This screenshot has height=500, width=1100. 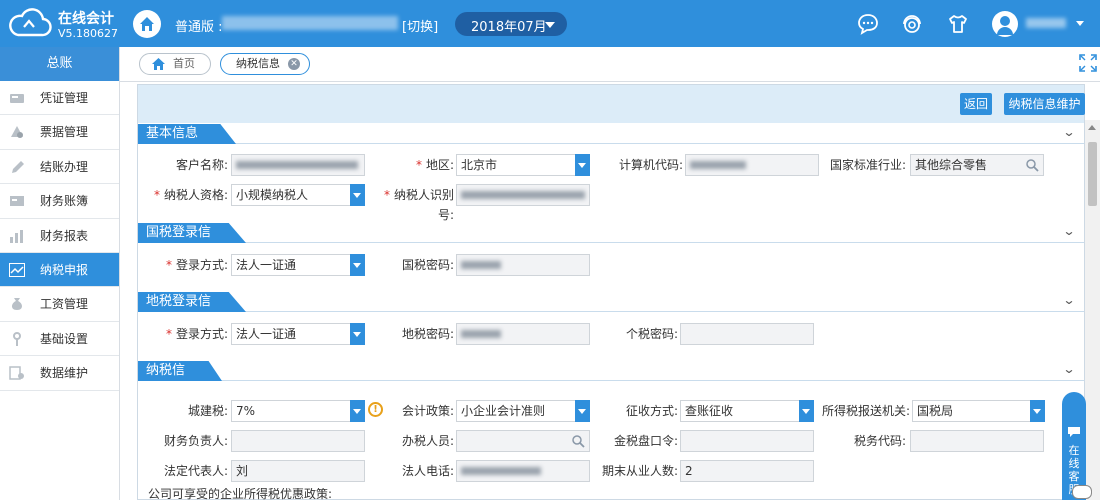 What do you see at coordinates (64, 304) in the screenshot?
I see `sidebar-item-label: 工资管理` at bounding box center [64, 304].